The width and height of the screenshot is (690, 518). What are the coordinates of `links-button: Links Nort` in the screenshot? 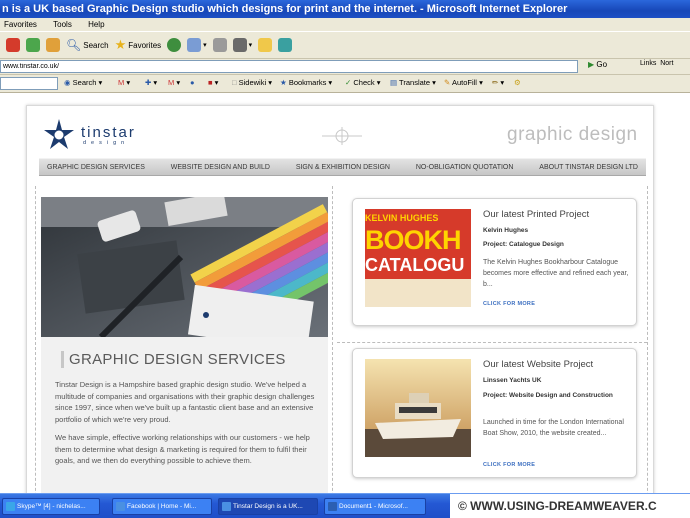 It's located at (656, 63).